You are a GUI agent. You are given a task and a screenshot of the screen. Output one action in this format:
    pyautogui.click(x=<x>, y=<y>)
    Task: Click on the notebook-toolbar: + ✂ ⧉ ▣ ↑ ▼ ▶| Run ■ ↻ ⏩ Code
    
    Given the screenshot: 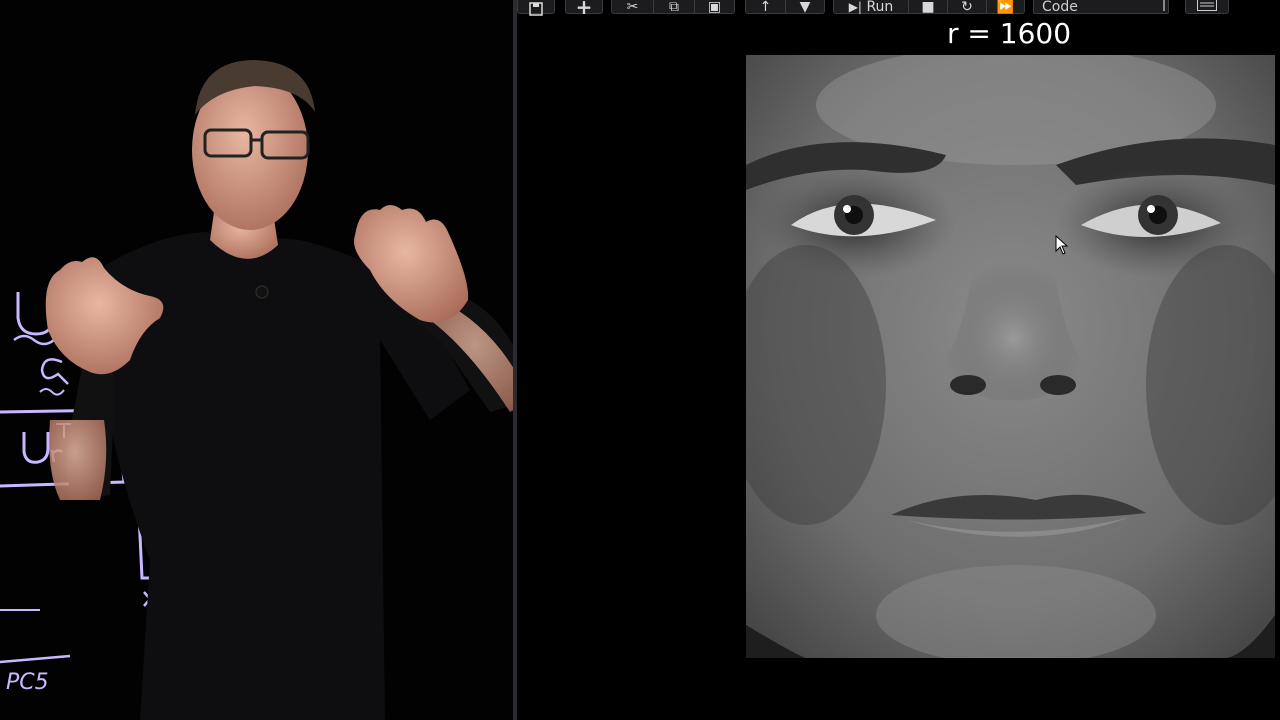 What is the action you would take?
    pyautogui.click(x=898, y=9)
    